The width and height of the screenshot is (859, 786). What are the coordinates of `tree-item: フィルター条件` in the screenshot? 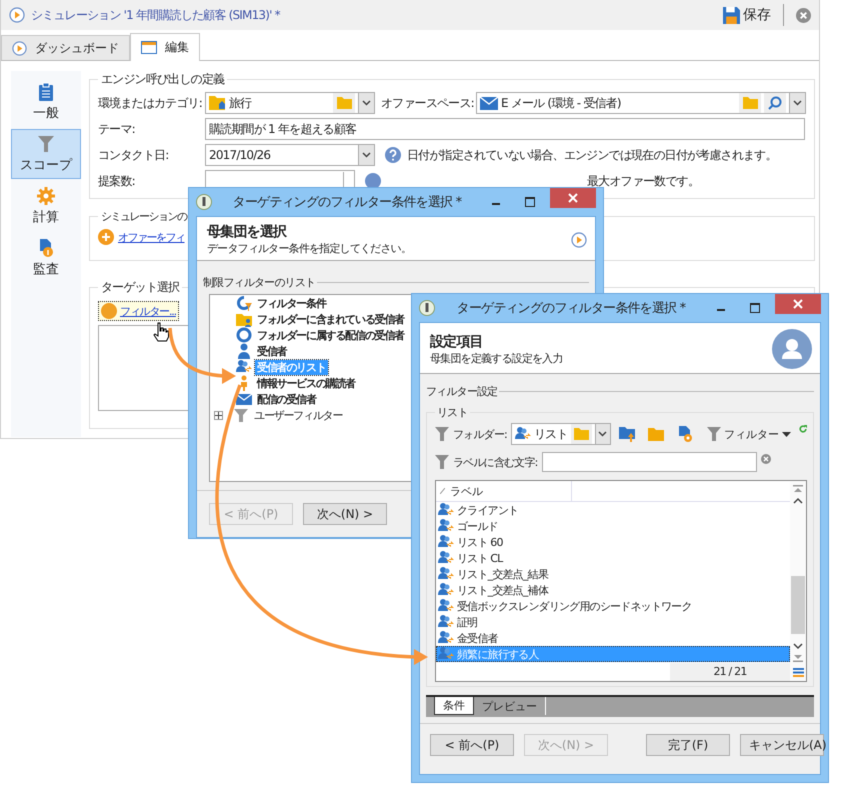 It's located at (291, 303).